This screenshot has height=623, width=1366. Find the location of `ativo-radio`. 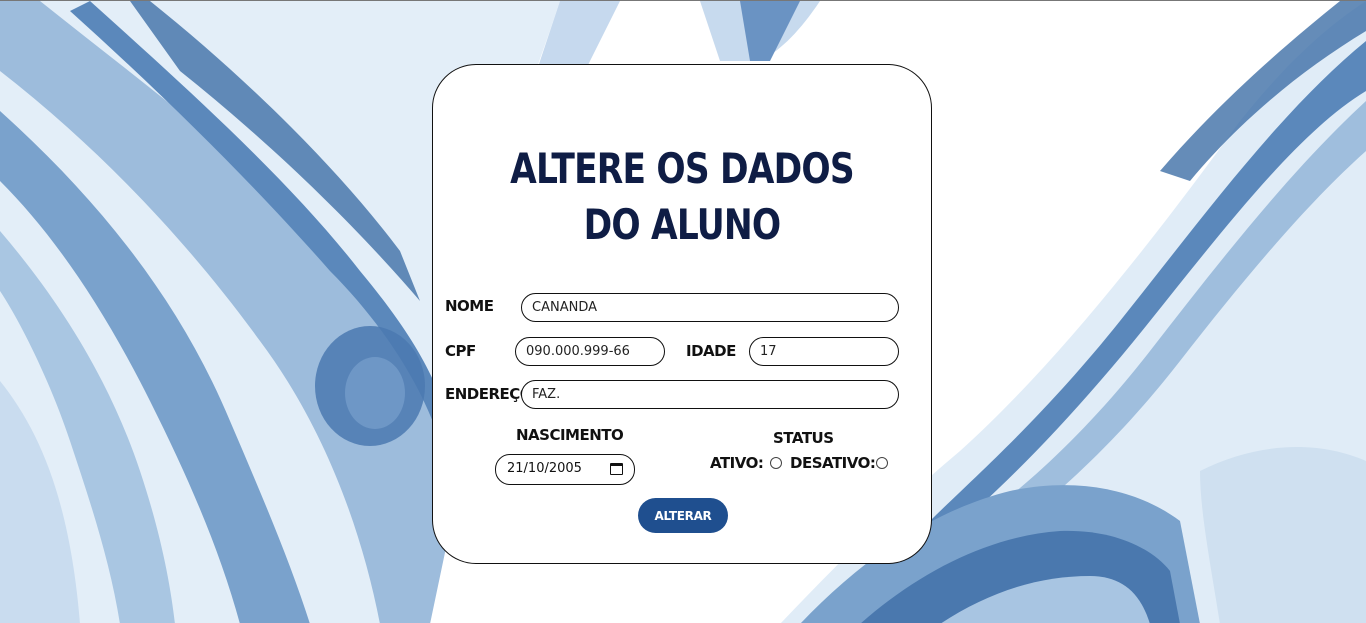

ativo-radio is located at coordinates (776, 463).